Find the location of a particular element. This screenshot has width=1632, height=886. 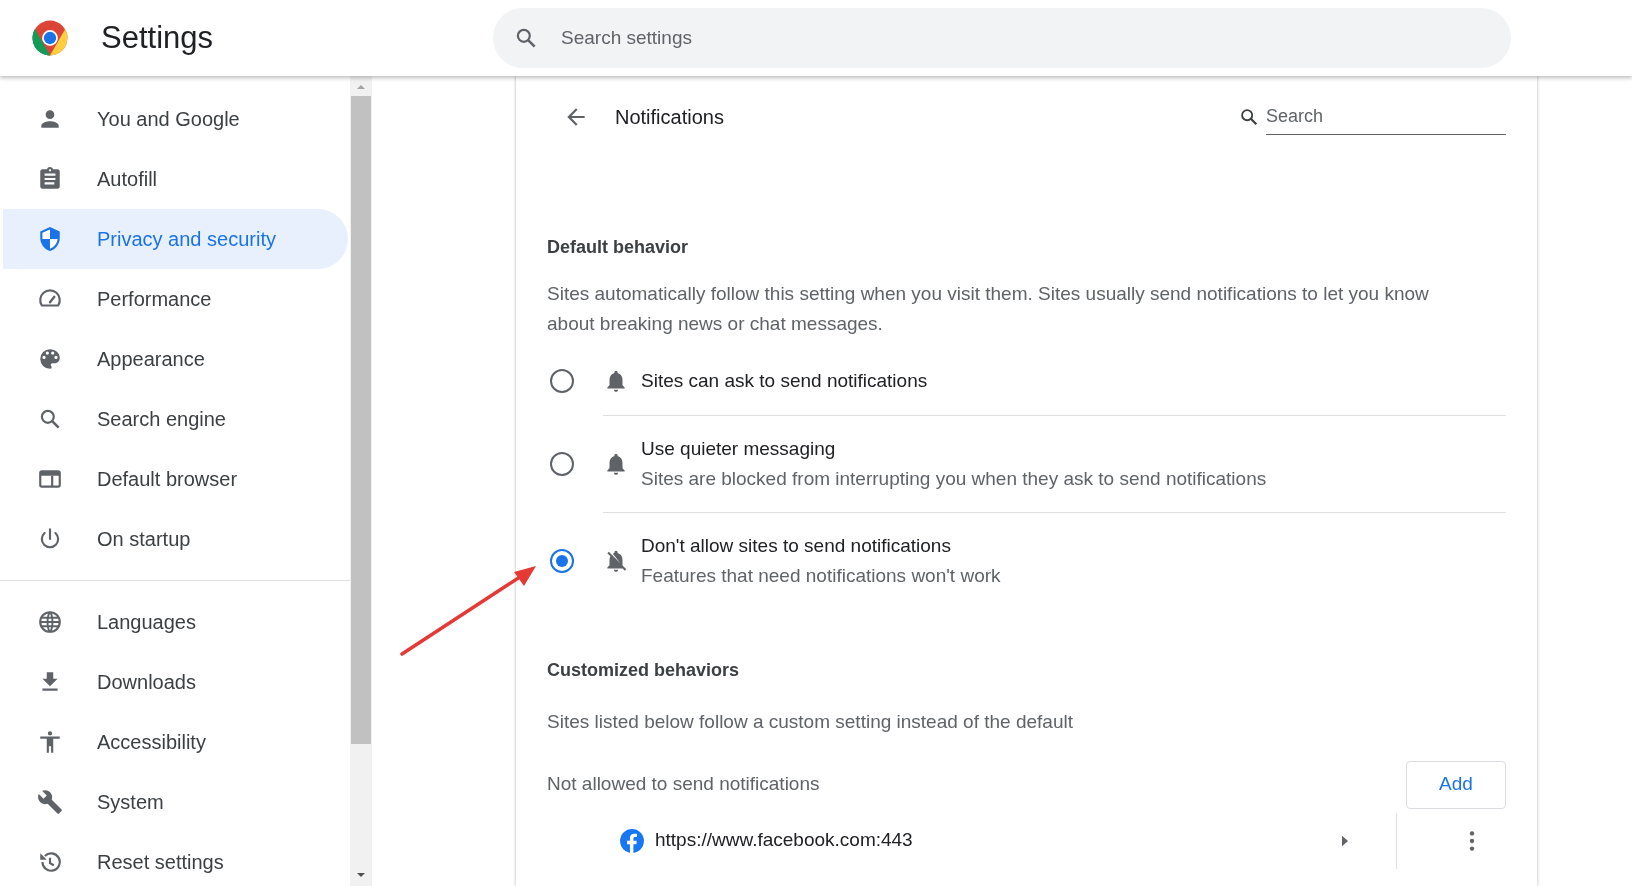

section-heading: Default behavior is located at coordinates (618, 247).